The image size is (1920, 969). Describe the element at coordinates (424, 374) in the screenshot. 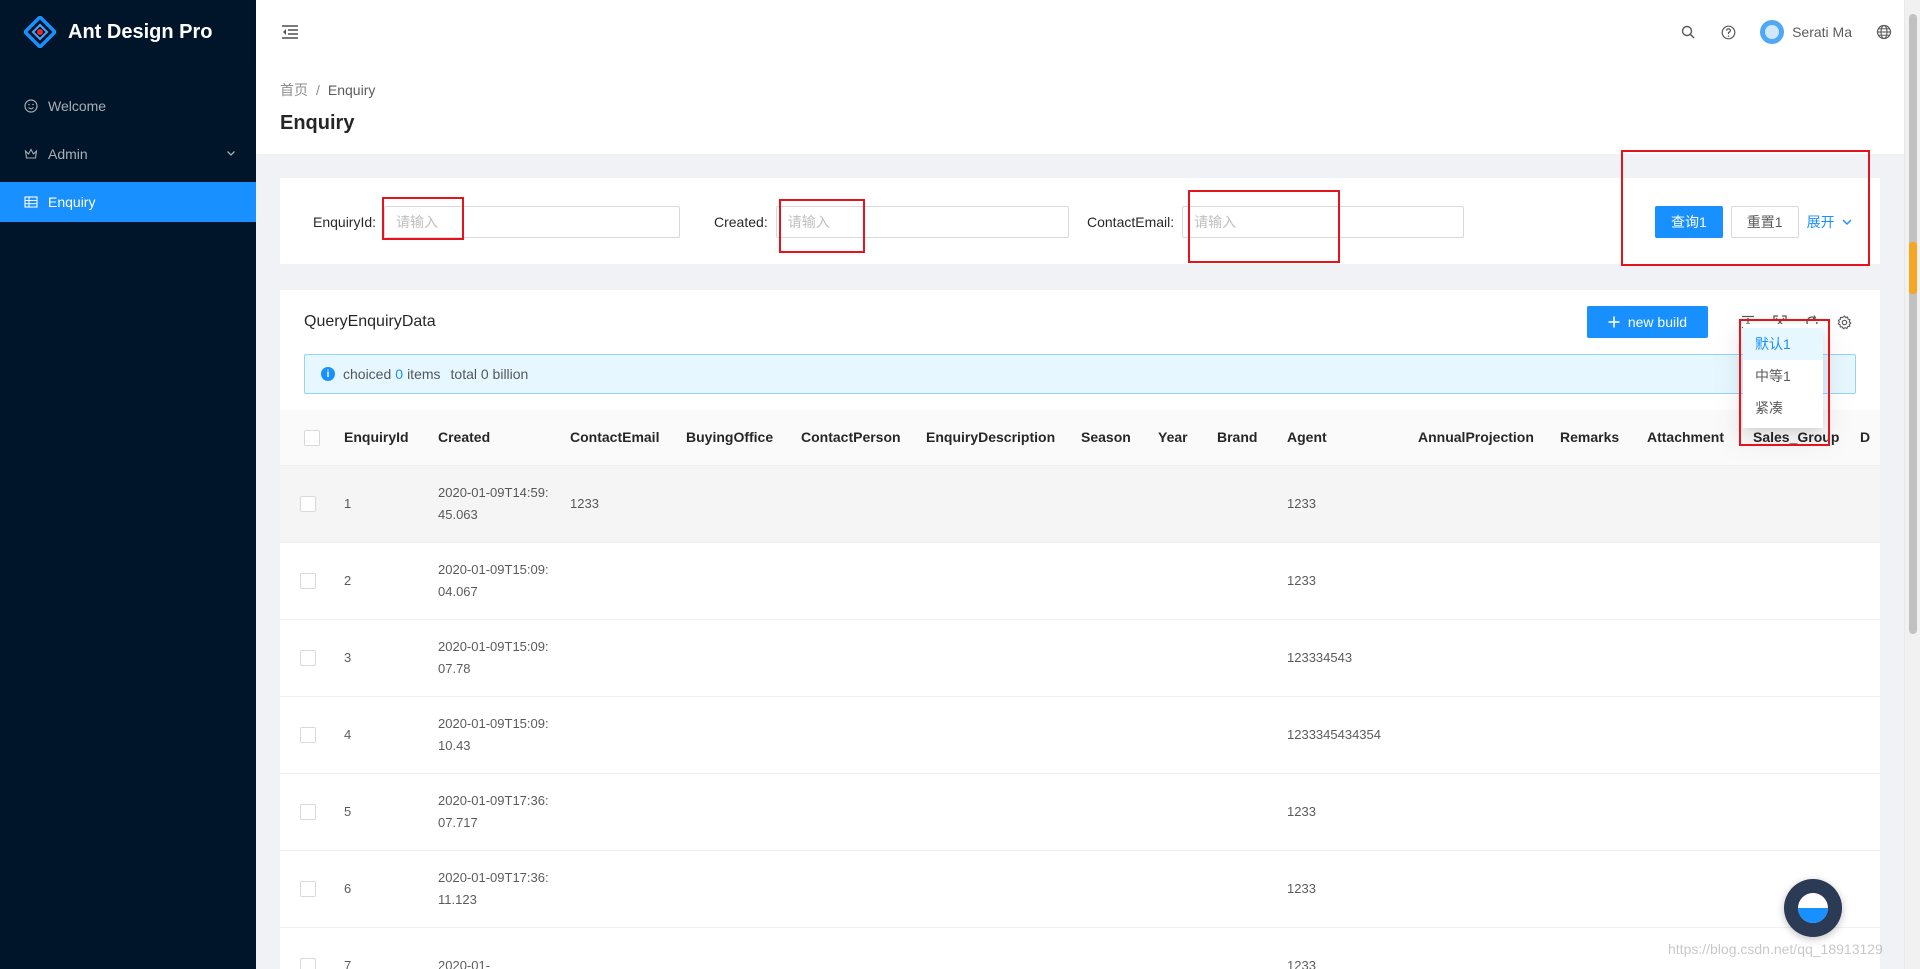

I see `alert-items-word: items` at that location.